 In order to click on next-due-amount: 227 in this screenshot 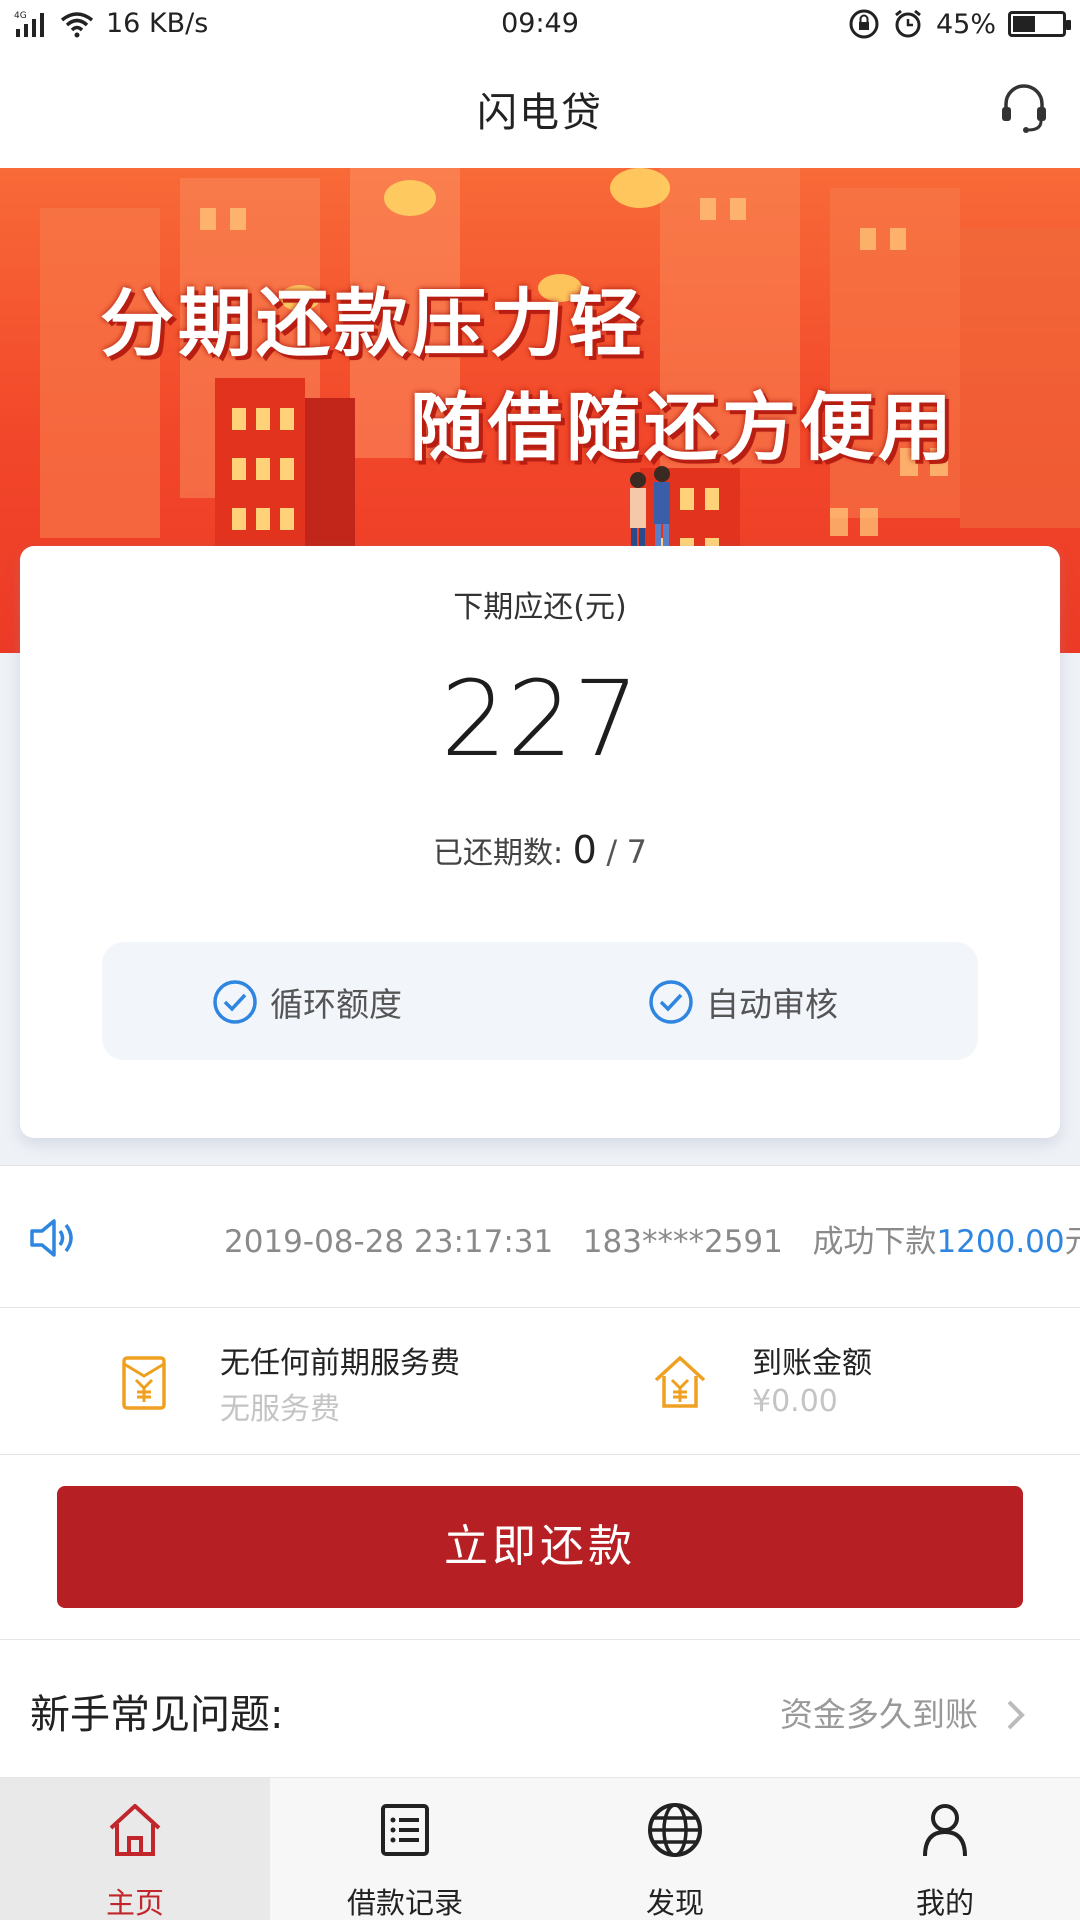, I will do `click(540, 719)`.